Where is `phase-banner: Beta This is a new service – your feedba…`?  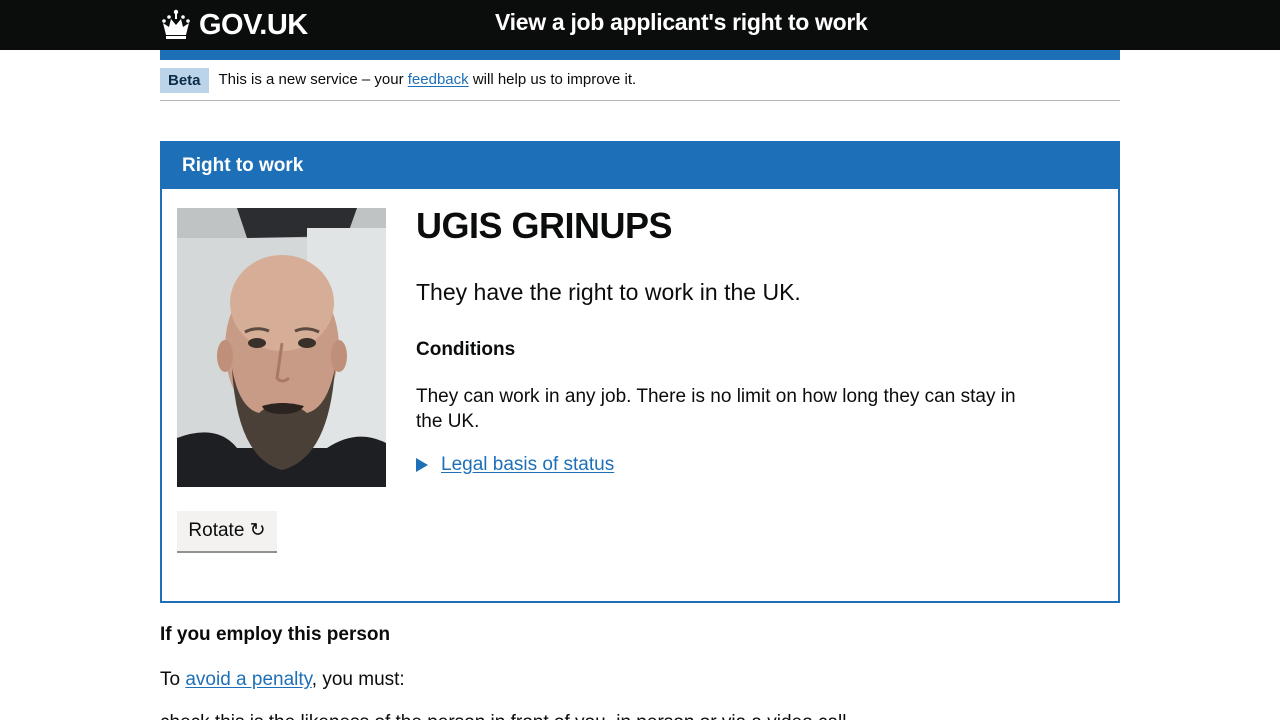
phase-banner: Beta This is a new service – your feedba… is located at coordinates (640, 84).